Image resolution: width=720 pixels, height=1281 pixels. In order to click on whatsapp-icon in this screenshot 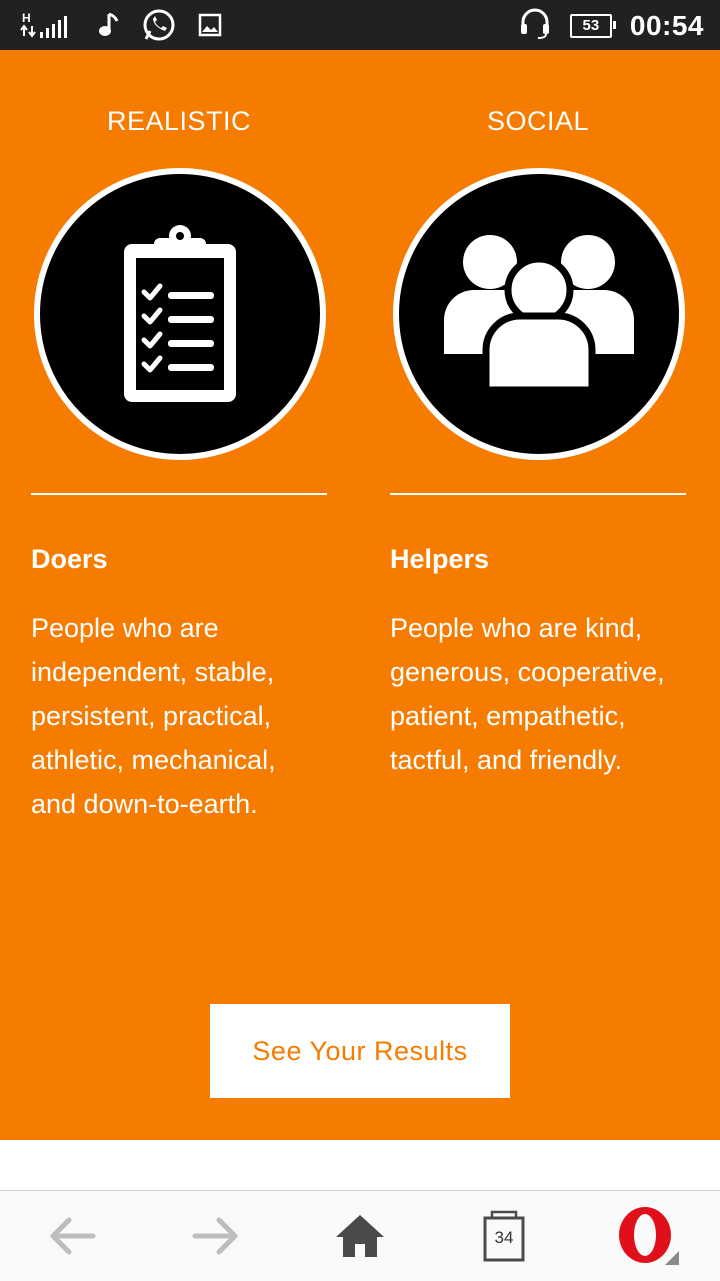, I will do `click(159, 27)`.